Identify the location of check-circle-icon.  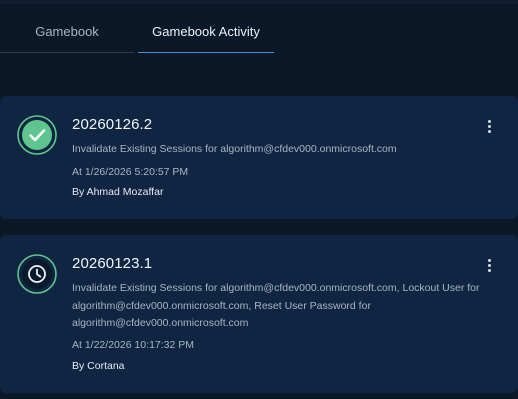
(37, 135).